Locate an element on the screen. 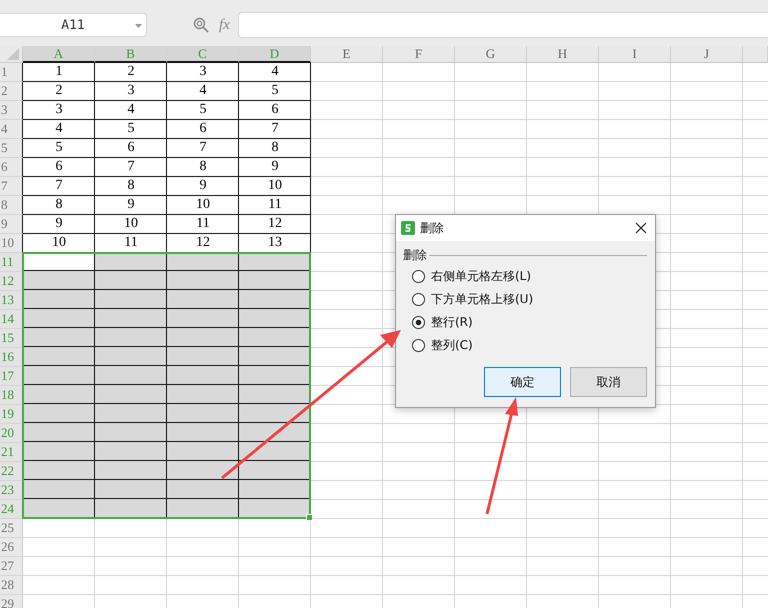 The height and width of the screenshot is (608, 768). row-header: 17 is located at coordinates (11, 376).